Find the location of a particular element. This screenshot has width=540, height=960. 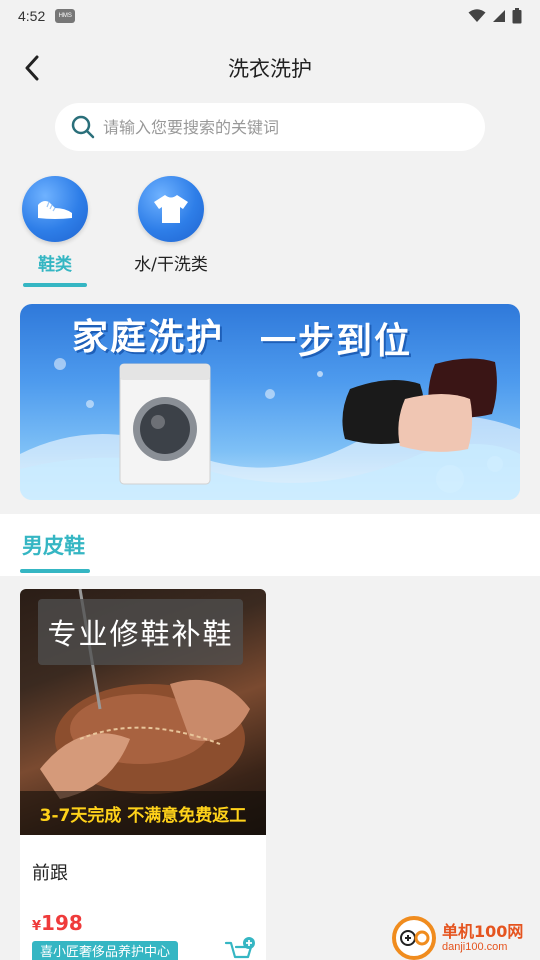

search-icon is located at coordinates (83, 127).